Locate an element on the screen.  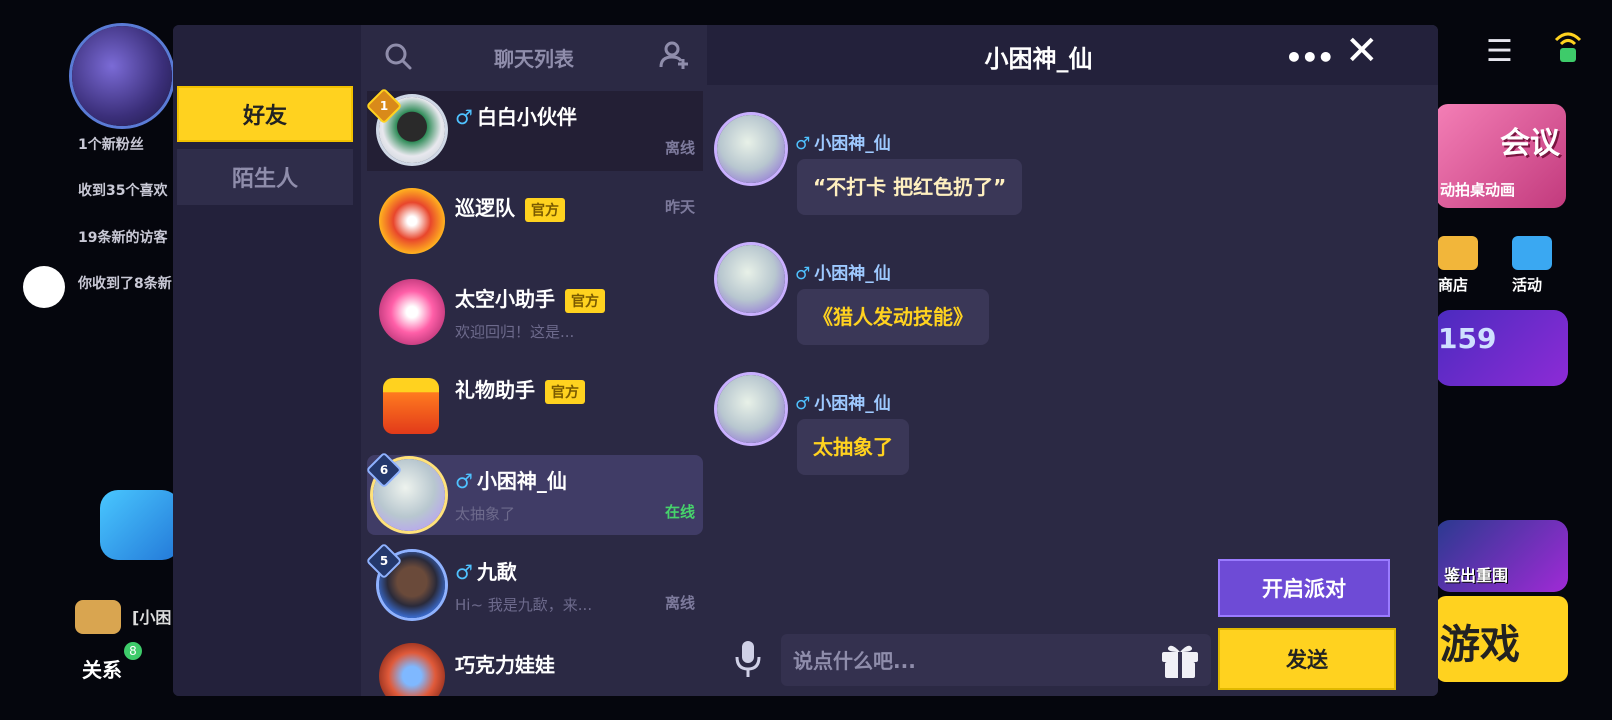
timestamp: 昨天 is located at coordinates (679, 207).